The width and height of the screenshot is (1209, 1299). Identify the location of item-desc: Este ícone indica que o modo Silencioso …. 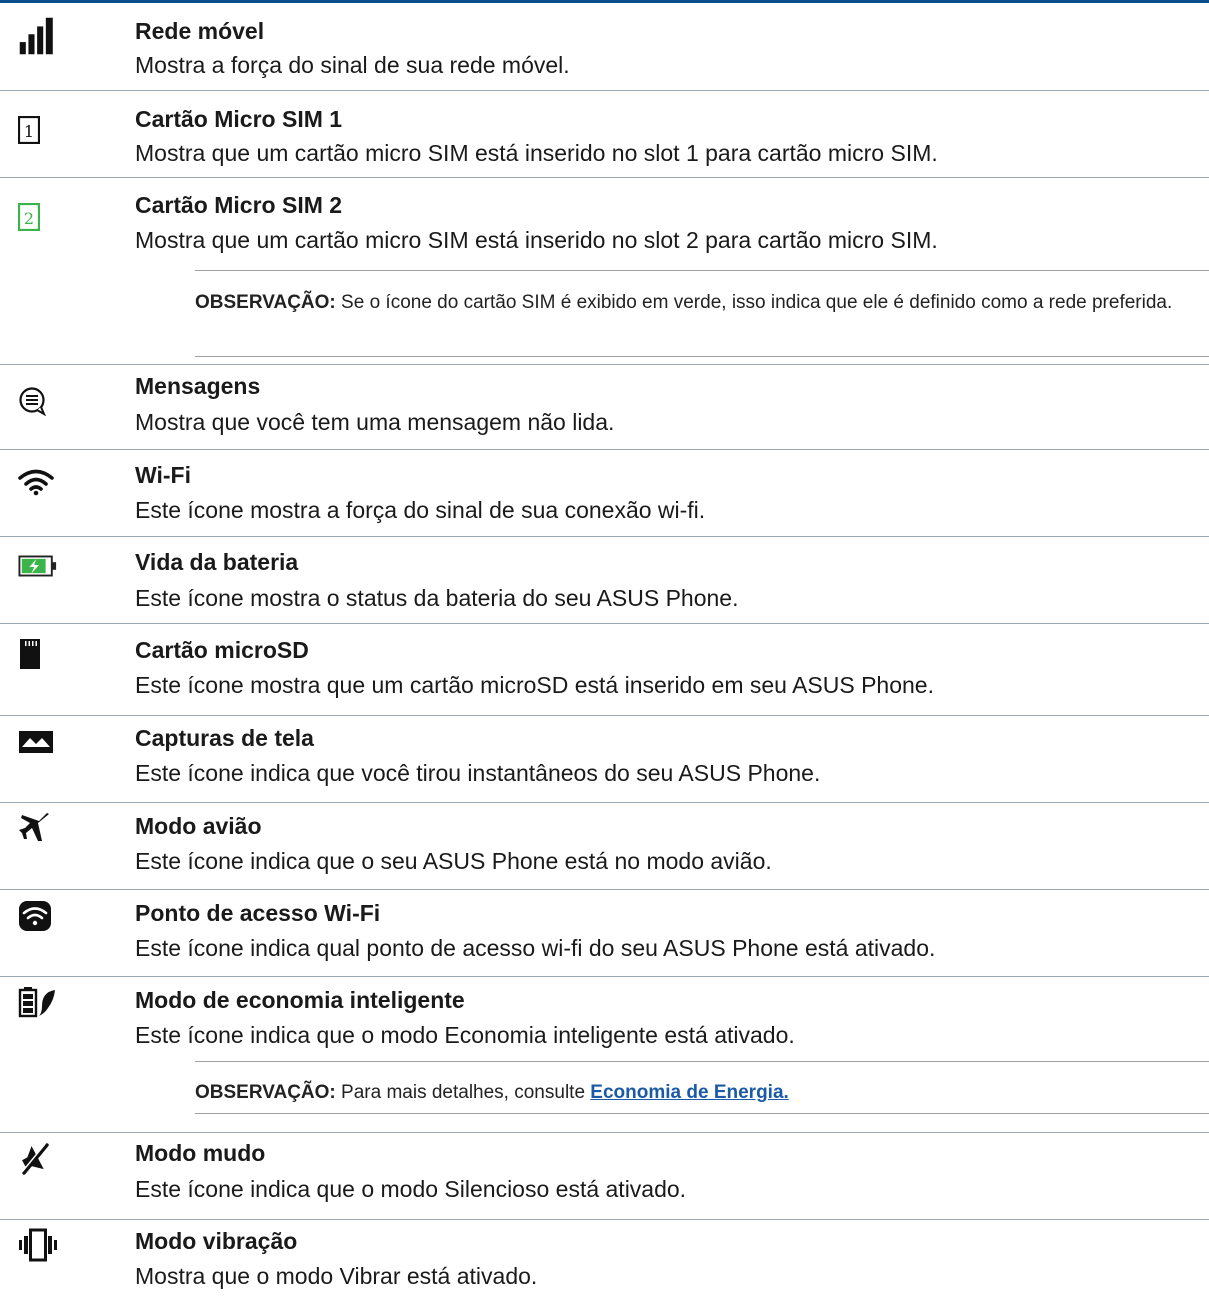
(411, 1189).